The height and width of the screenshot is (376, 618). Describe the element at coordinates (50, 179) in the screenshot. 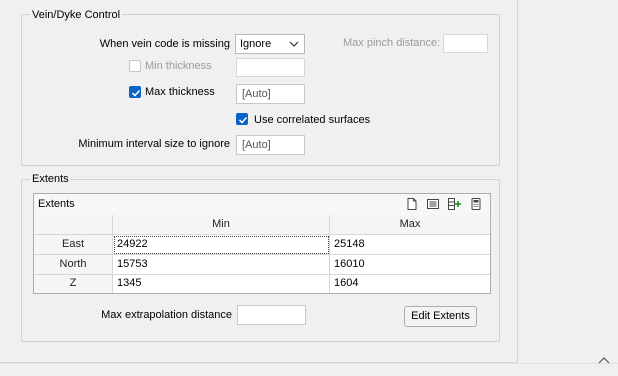

I see `extents-group-title: Extents` at that location.